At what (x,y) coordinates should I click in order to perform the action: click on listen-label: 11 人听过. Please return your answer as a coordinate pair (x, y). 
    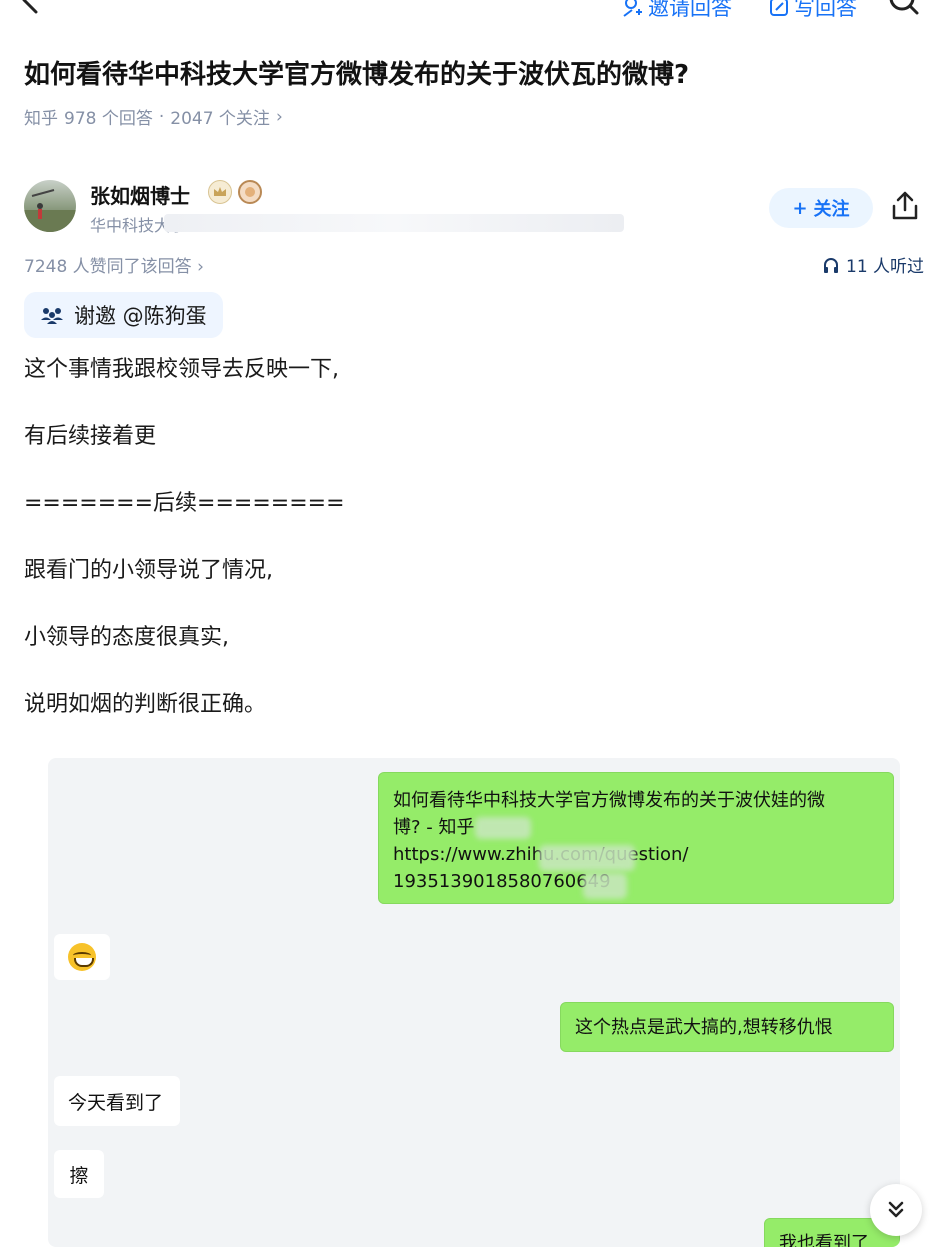
    Looking at the image, I should click on (885, 267).